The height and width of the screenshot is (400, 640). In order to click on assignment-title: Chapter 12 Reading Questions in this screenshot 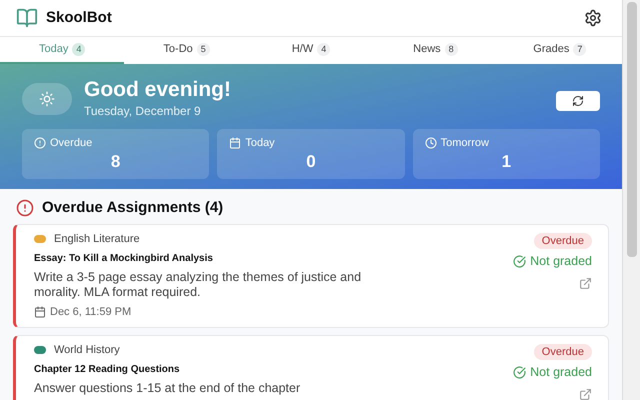, I will do `click(107, 370)`.